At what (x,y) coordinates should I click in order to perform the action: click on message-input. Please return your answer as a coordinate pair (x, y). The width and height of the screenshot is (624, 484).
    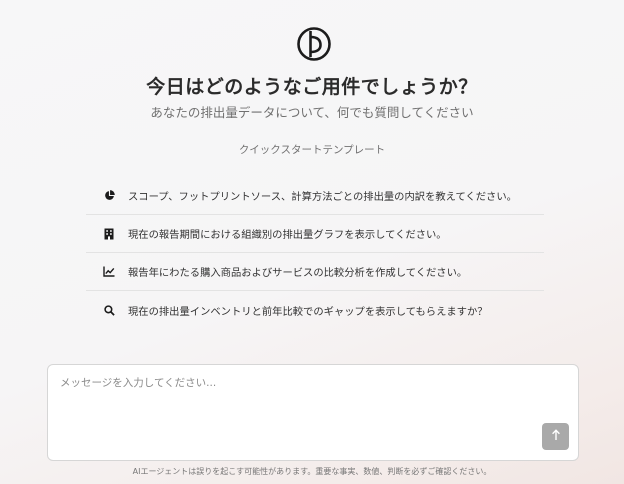
    Looking at the image, I should click on (295, 410).